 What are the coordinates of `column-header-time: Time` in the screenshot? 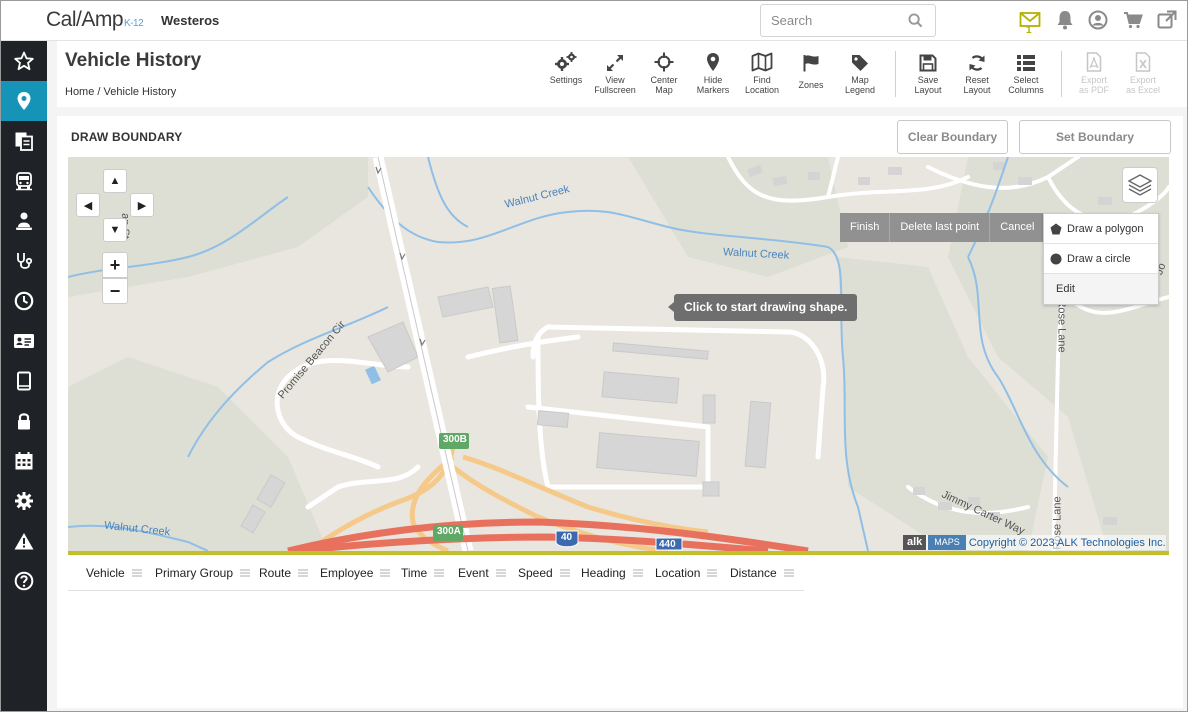 It's located at (423, 573).